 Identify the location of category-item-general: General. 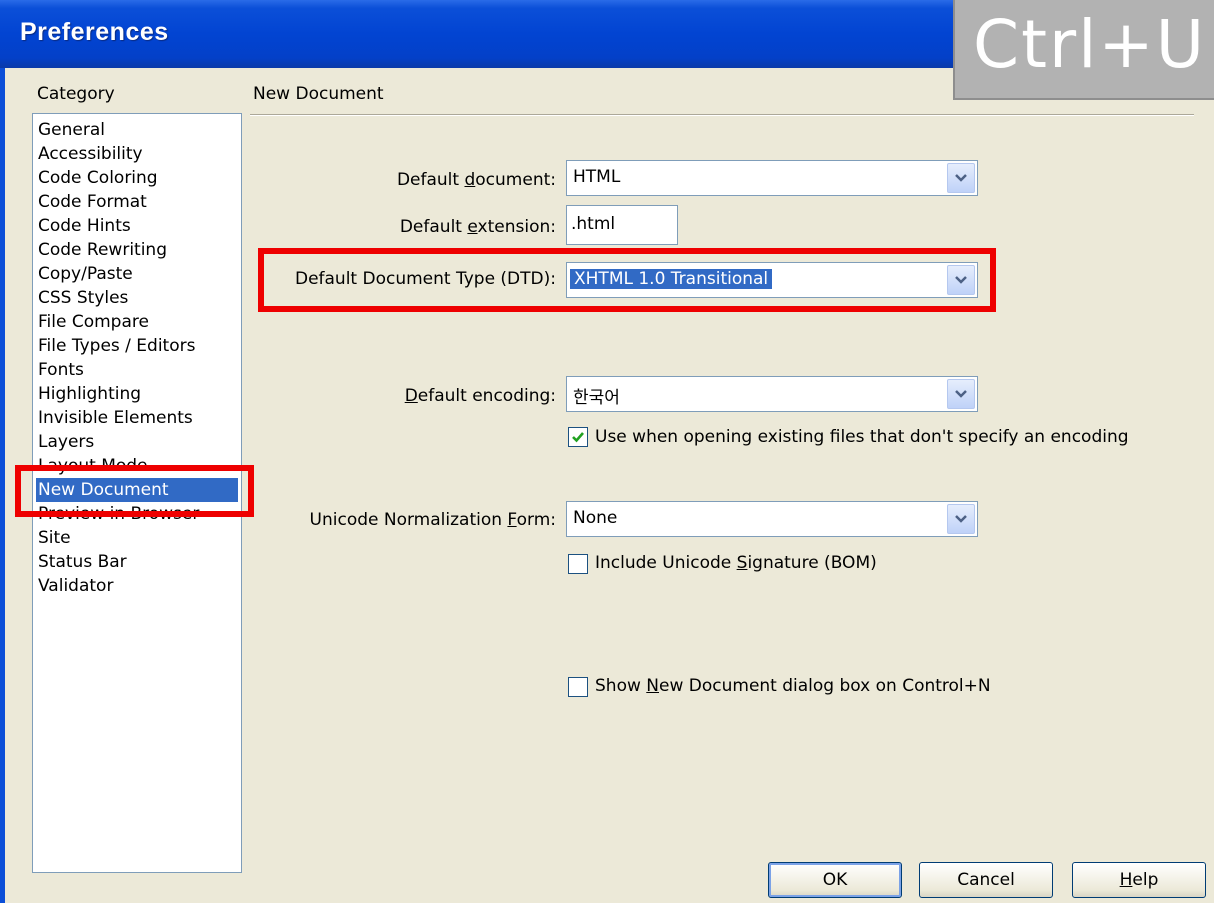
(71, 130).